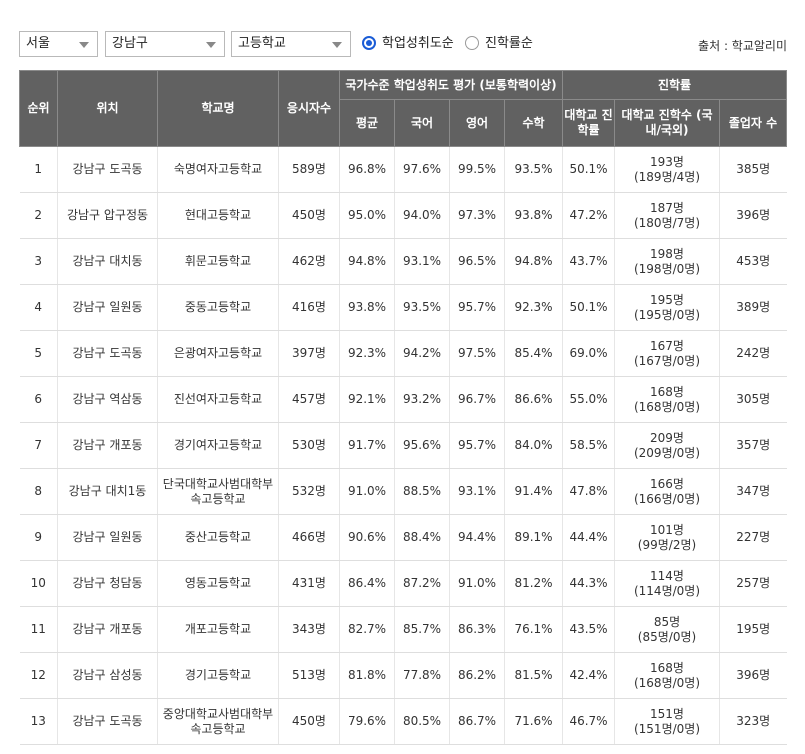  What do you see at coordinates (165, 44) in the screenshot?
I see `district-select: 강남구` at bounding box center [165, 44].